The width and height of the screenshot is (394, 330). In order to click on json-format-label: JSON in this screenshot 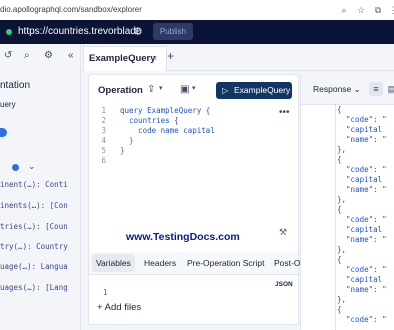, I will do `click(284, 284)`.